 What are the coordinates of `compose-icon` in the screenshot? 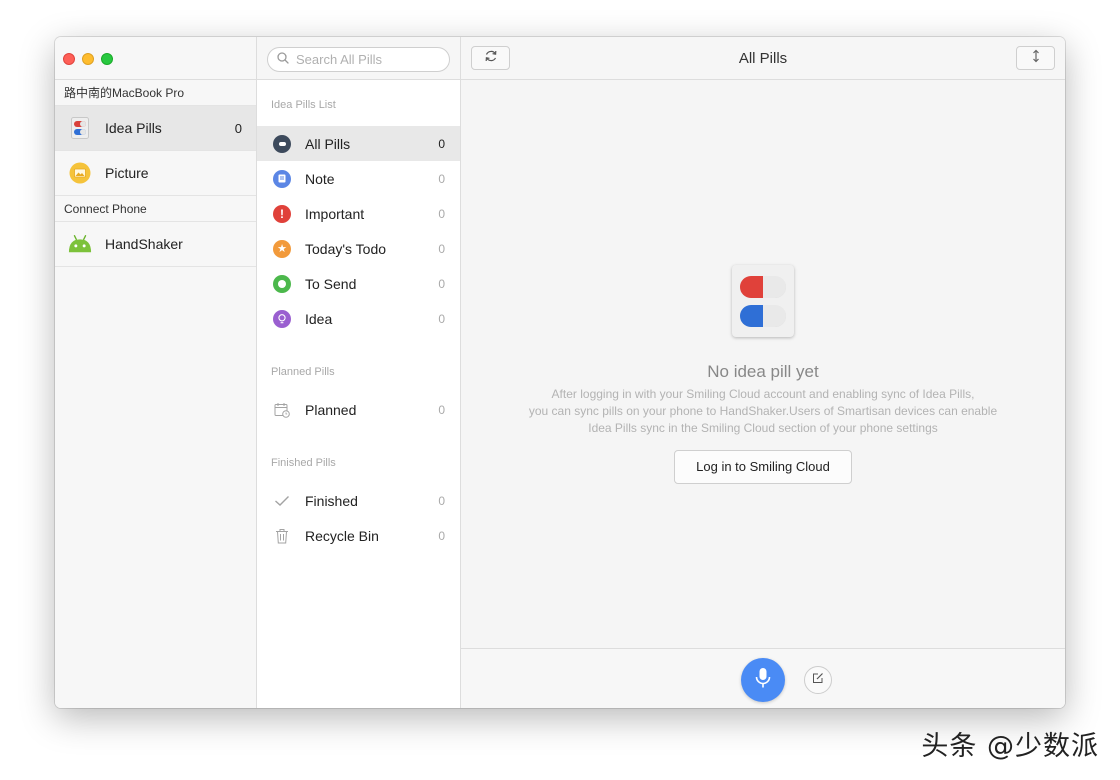 It's located at (818, 680).